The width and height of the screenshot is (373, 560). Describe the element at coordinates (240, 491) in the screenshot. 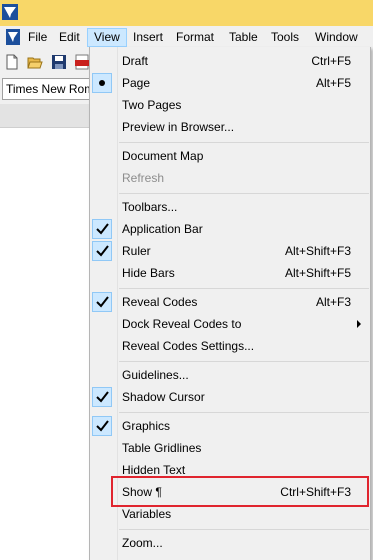

I see `highlight-frame` at that location.